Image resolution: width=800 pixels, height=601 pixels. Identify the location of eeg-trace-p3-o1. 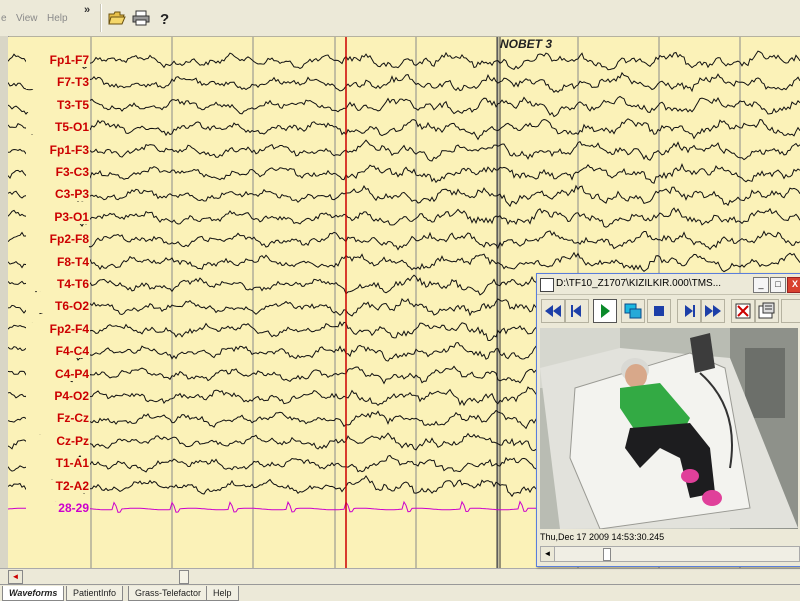
(404, 217).